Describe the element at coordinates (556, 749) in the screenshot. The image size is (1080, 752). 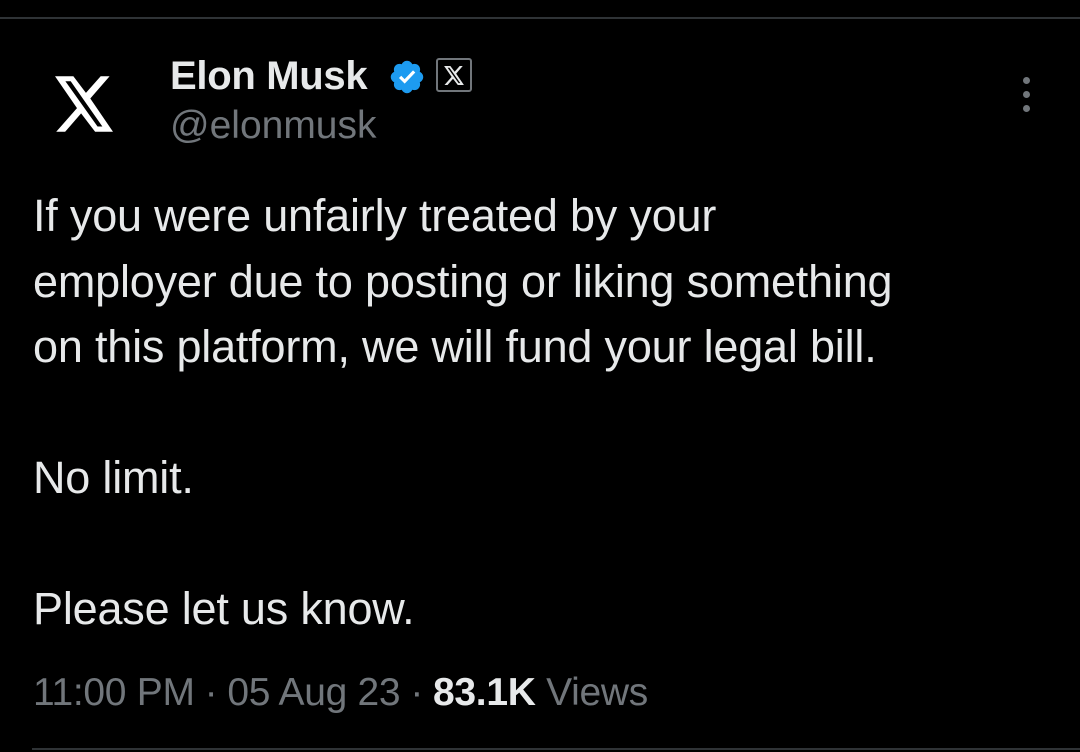
I see `bottom-divider` at that location.